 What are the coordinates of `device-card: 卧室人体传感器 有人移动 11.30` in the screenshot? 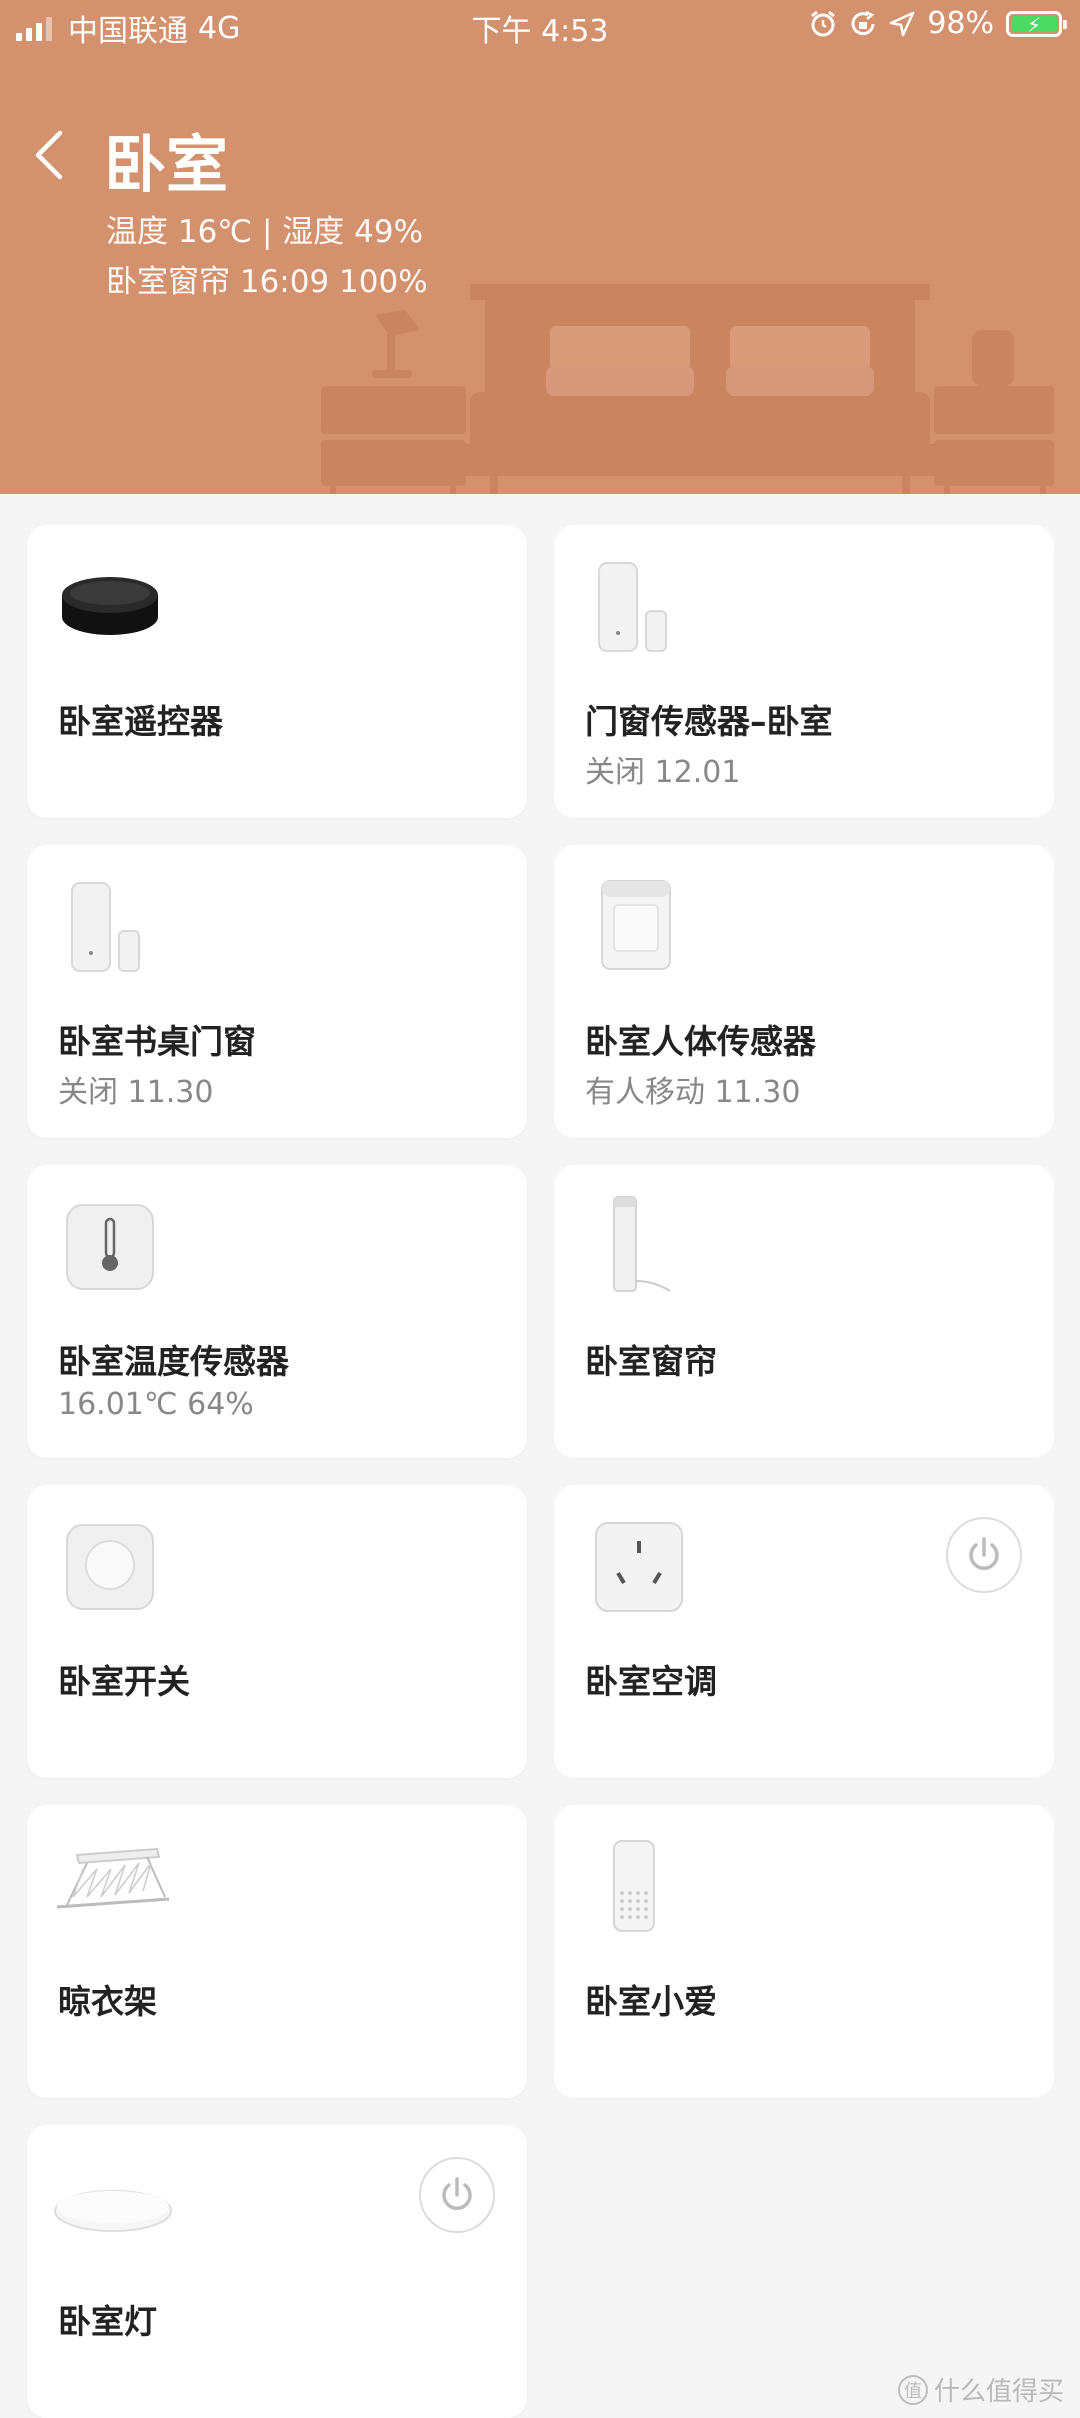 It's located at (804, 991).